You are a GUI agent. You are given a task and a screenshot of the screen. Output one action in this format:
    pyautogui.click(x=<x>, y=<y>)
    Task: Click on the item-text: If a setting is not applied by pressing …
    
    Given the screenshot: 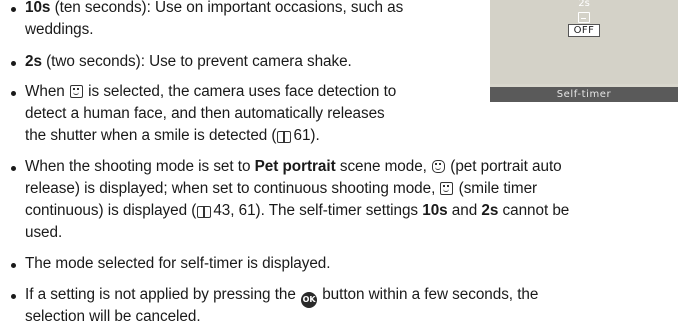 What is the action you would take?
    pyautogui.click(x=163, y=294)
    